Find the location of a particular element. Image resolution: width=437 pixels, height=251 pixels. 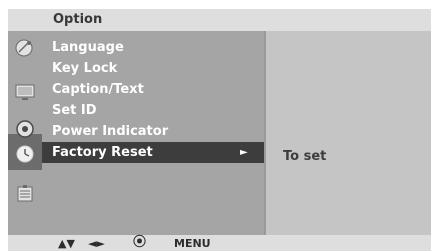

menu-item-label: Key Lock is located at coordinates (85, 68).